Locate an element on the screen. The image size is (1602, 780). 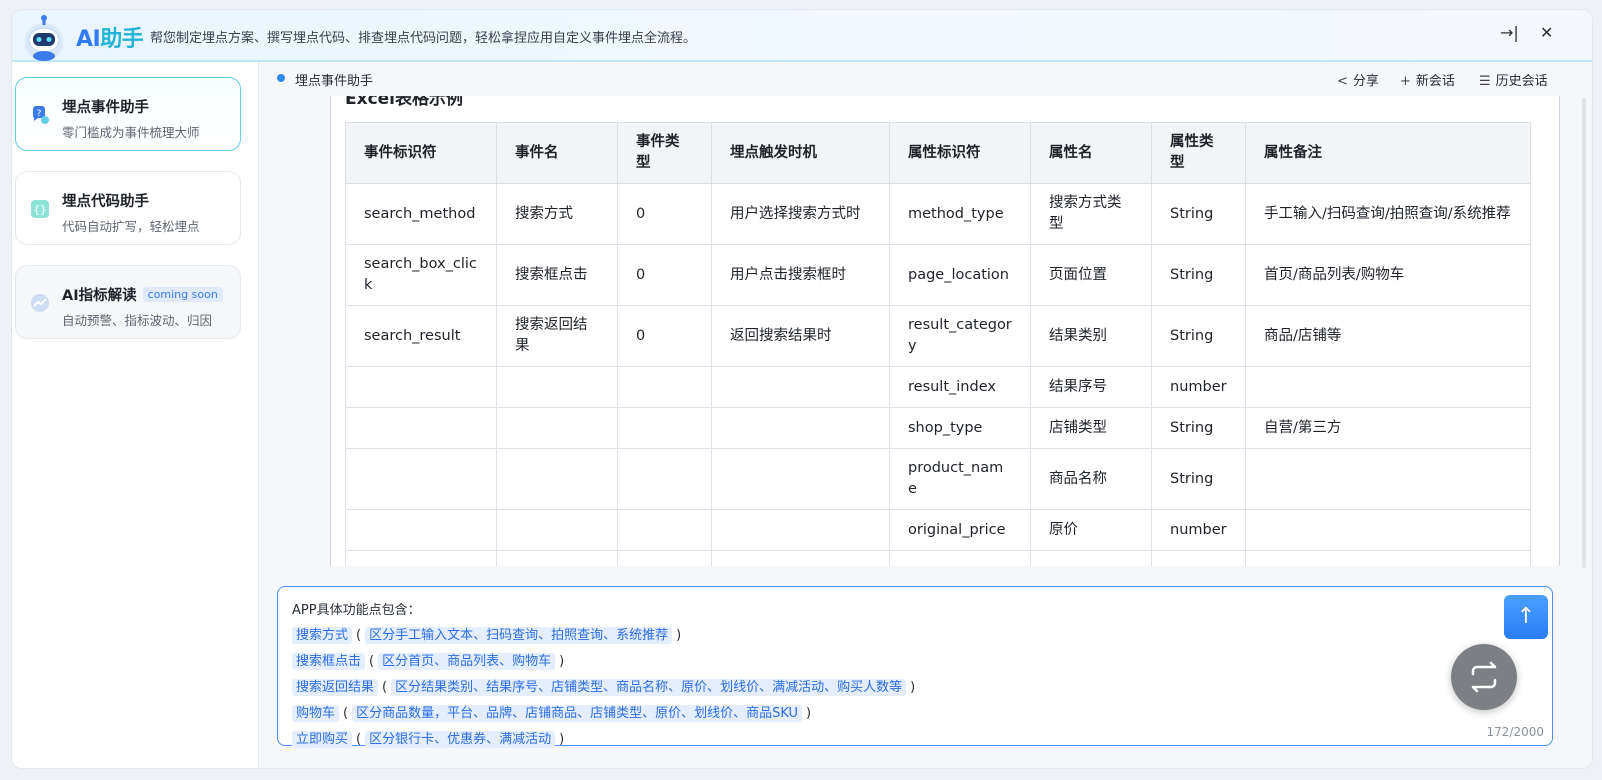
table-cell: shop_type is located at coordinates (960, 428).